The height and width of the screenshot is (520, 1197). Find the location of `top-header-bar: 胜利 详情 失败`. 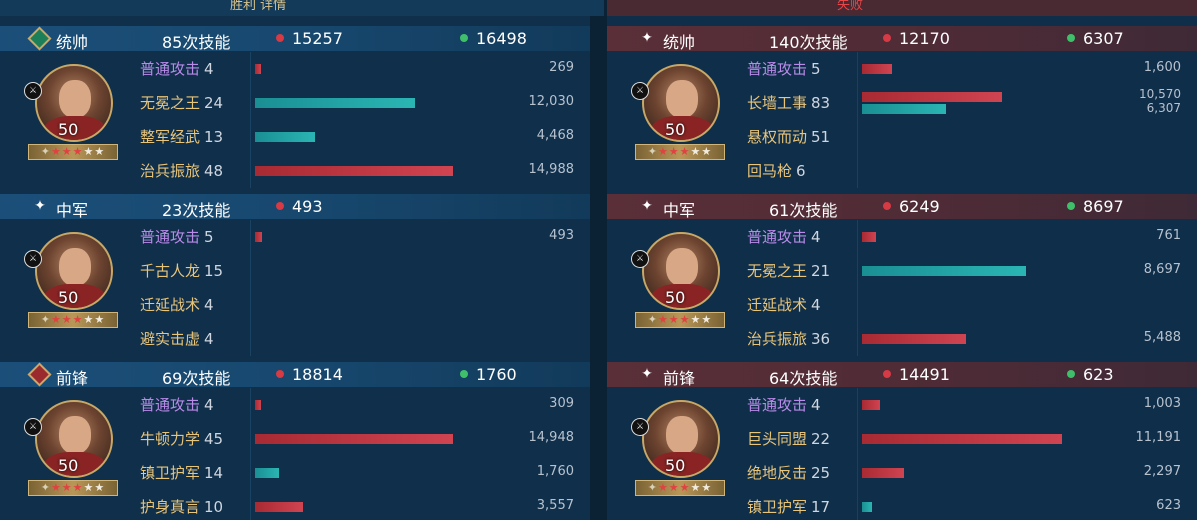

top-header-bar: 胜利 详情 失败 is located at coordinates (598, 8).